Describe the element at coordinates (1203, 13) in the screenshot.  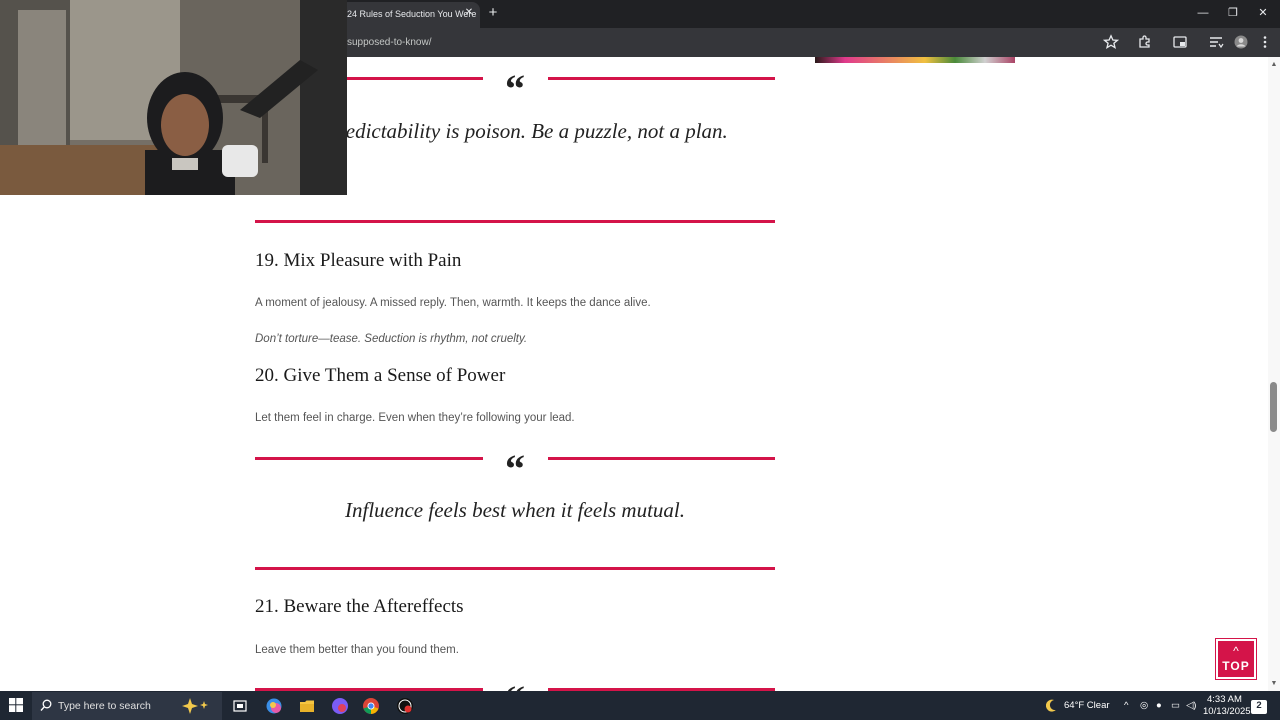
I see `minimize-window-button: —` at that location.